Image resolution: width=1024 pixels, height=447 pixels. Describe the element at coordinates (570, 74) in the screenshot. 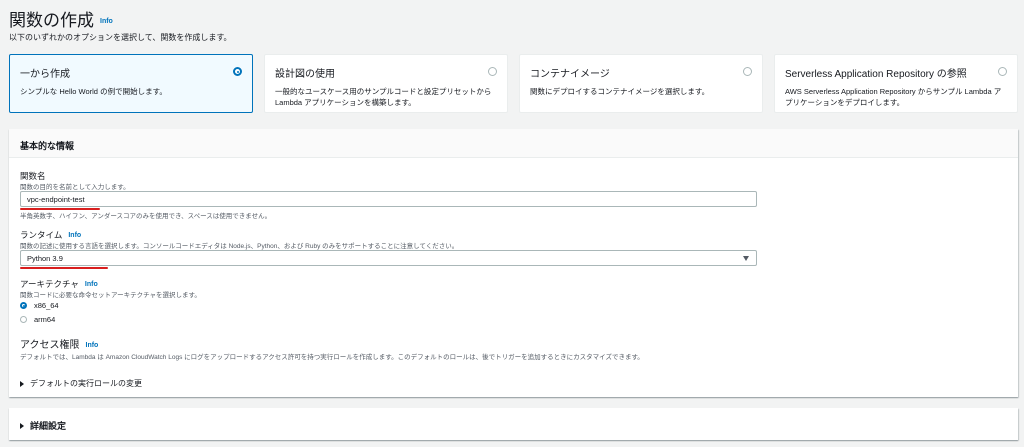

I see `option-title: コンテナイメージ` at that location.